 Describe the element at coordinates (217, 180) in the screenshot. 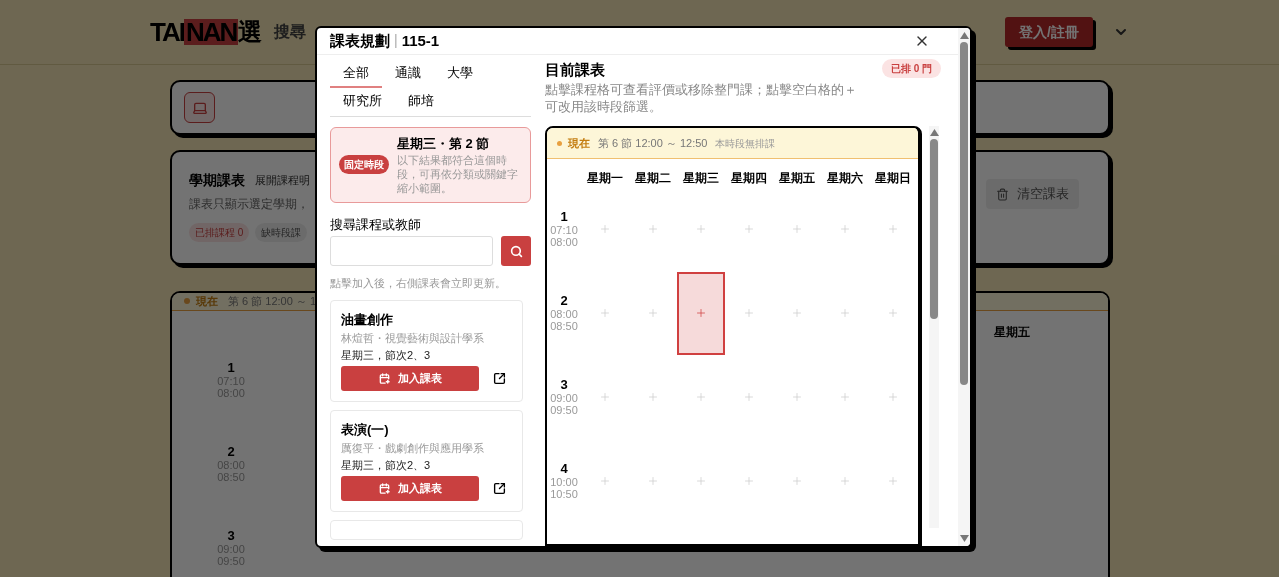

I see `card-title: 學期課表` at that location.